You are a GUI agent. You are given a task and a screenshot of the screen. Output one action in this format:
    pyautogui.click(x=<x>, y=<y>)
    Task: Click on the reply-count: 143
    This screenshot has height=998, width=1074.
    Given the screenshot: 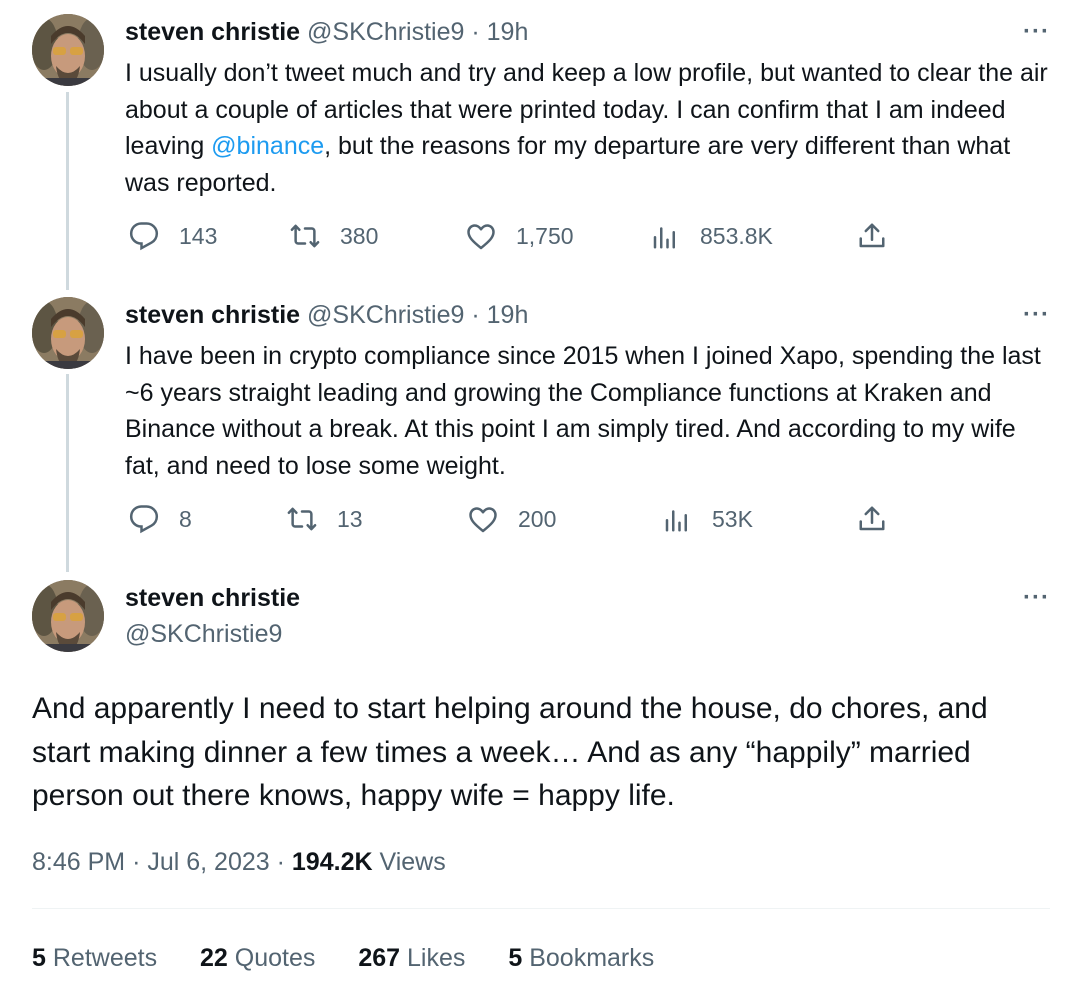 What is the action you would take?
    pyautogui.click(x=198, y=235)
    